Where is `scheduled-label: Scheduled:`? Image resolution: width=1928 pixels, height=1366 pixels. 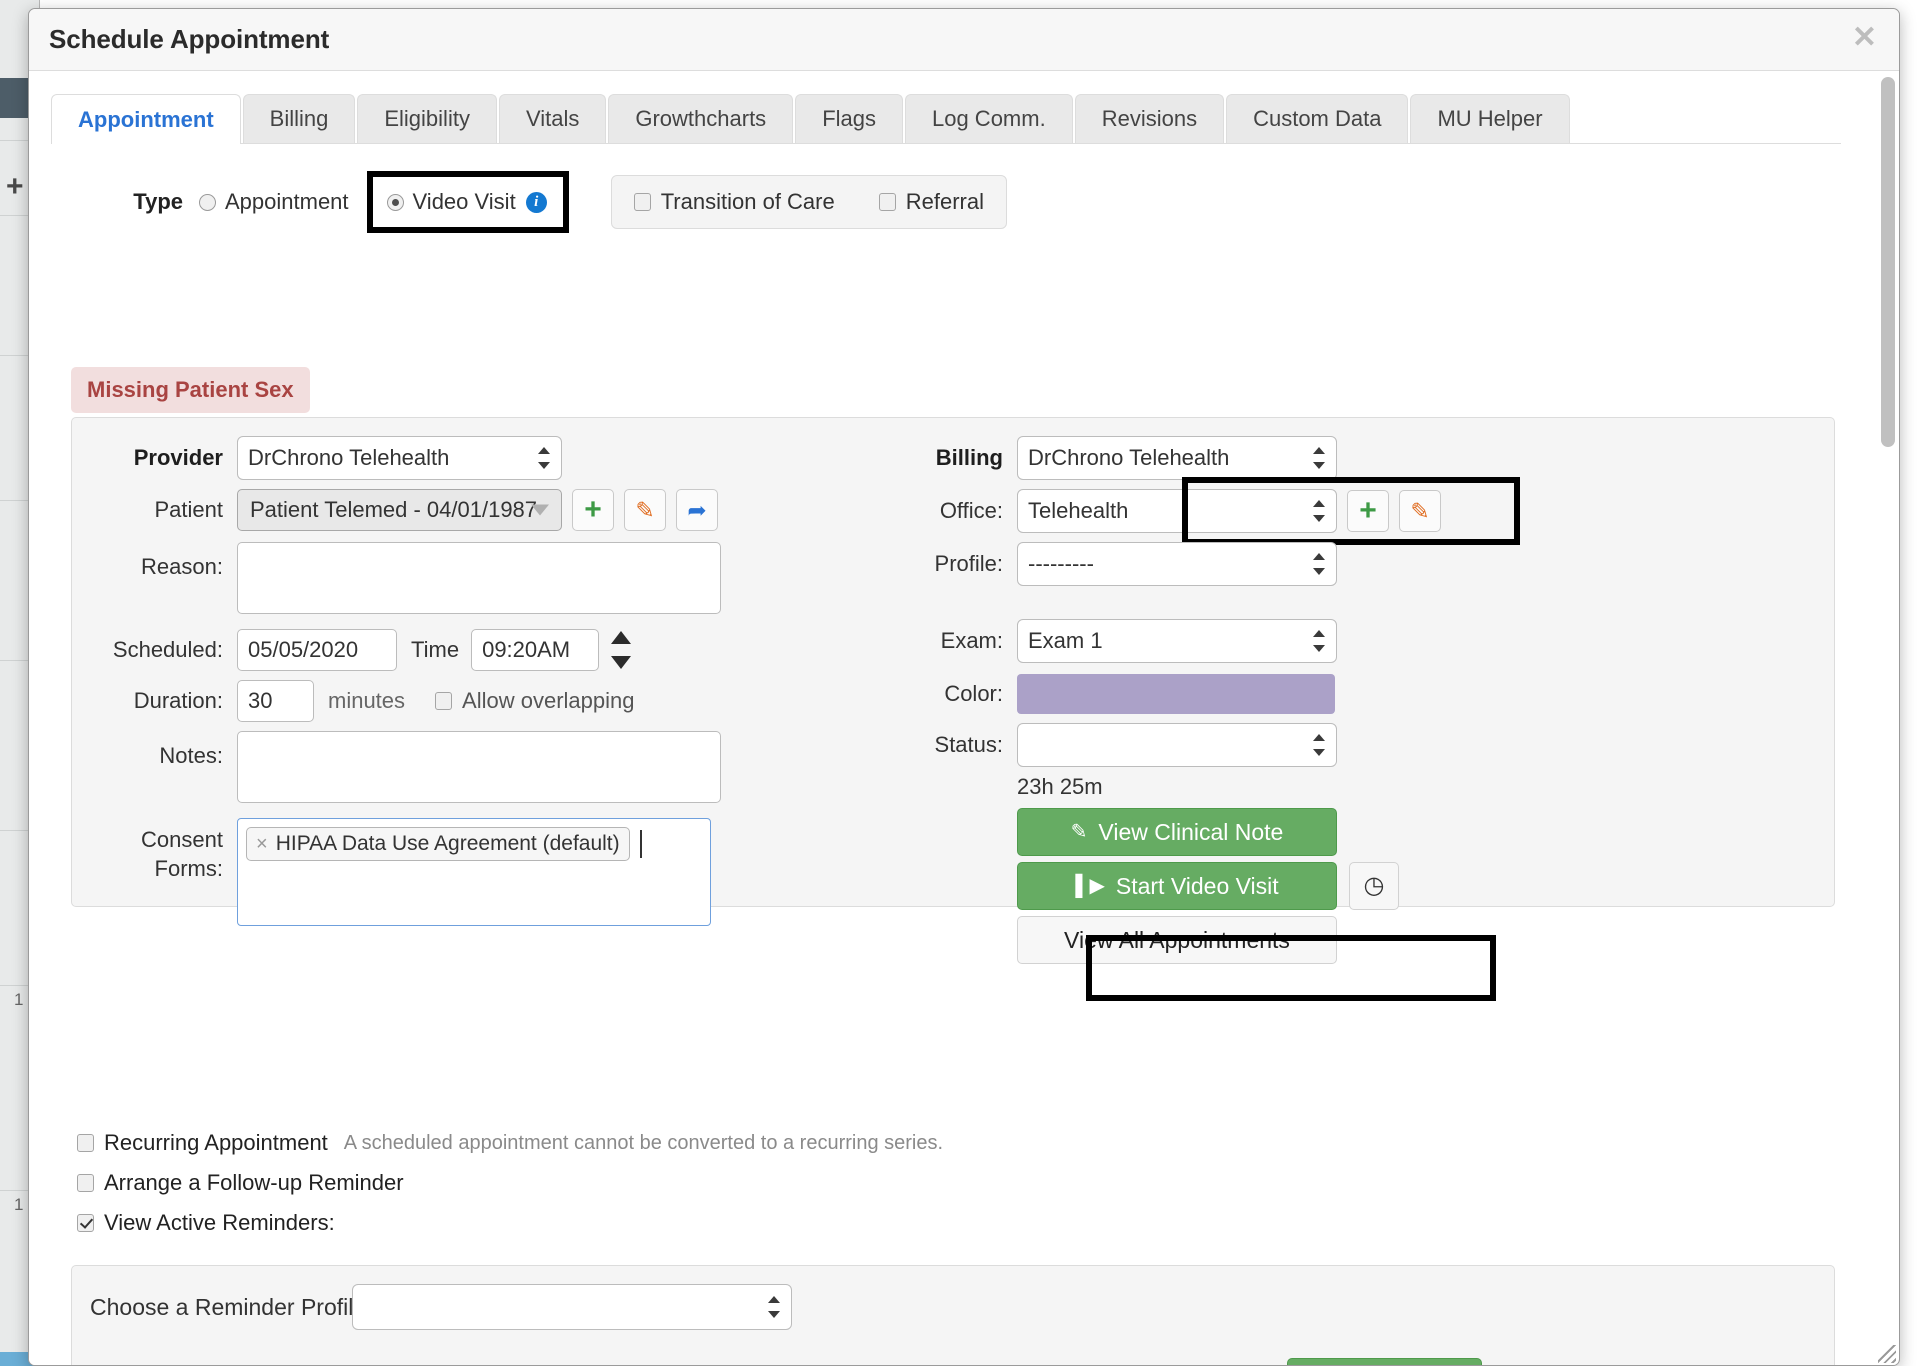
scheduled-label: Scheduled: is located at coordinates (167, 649).